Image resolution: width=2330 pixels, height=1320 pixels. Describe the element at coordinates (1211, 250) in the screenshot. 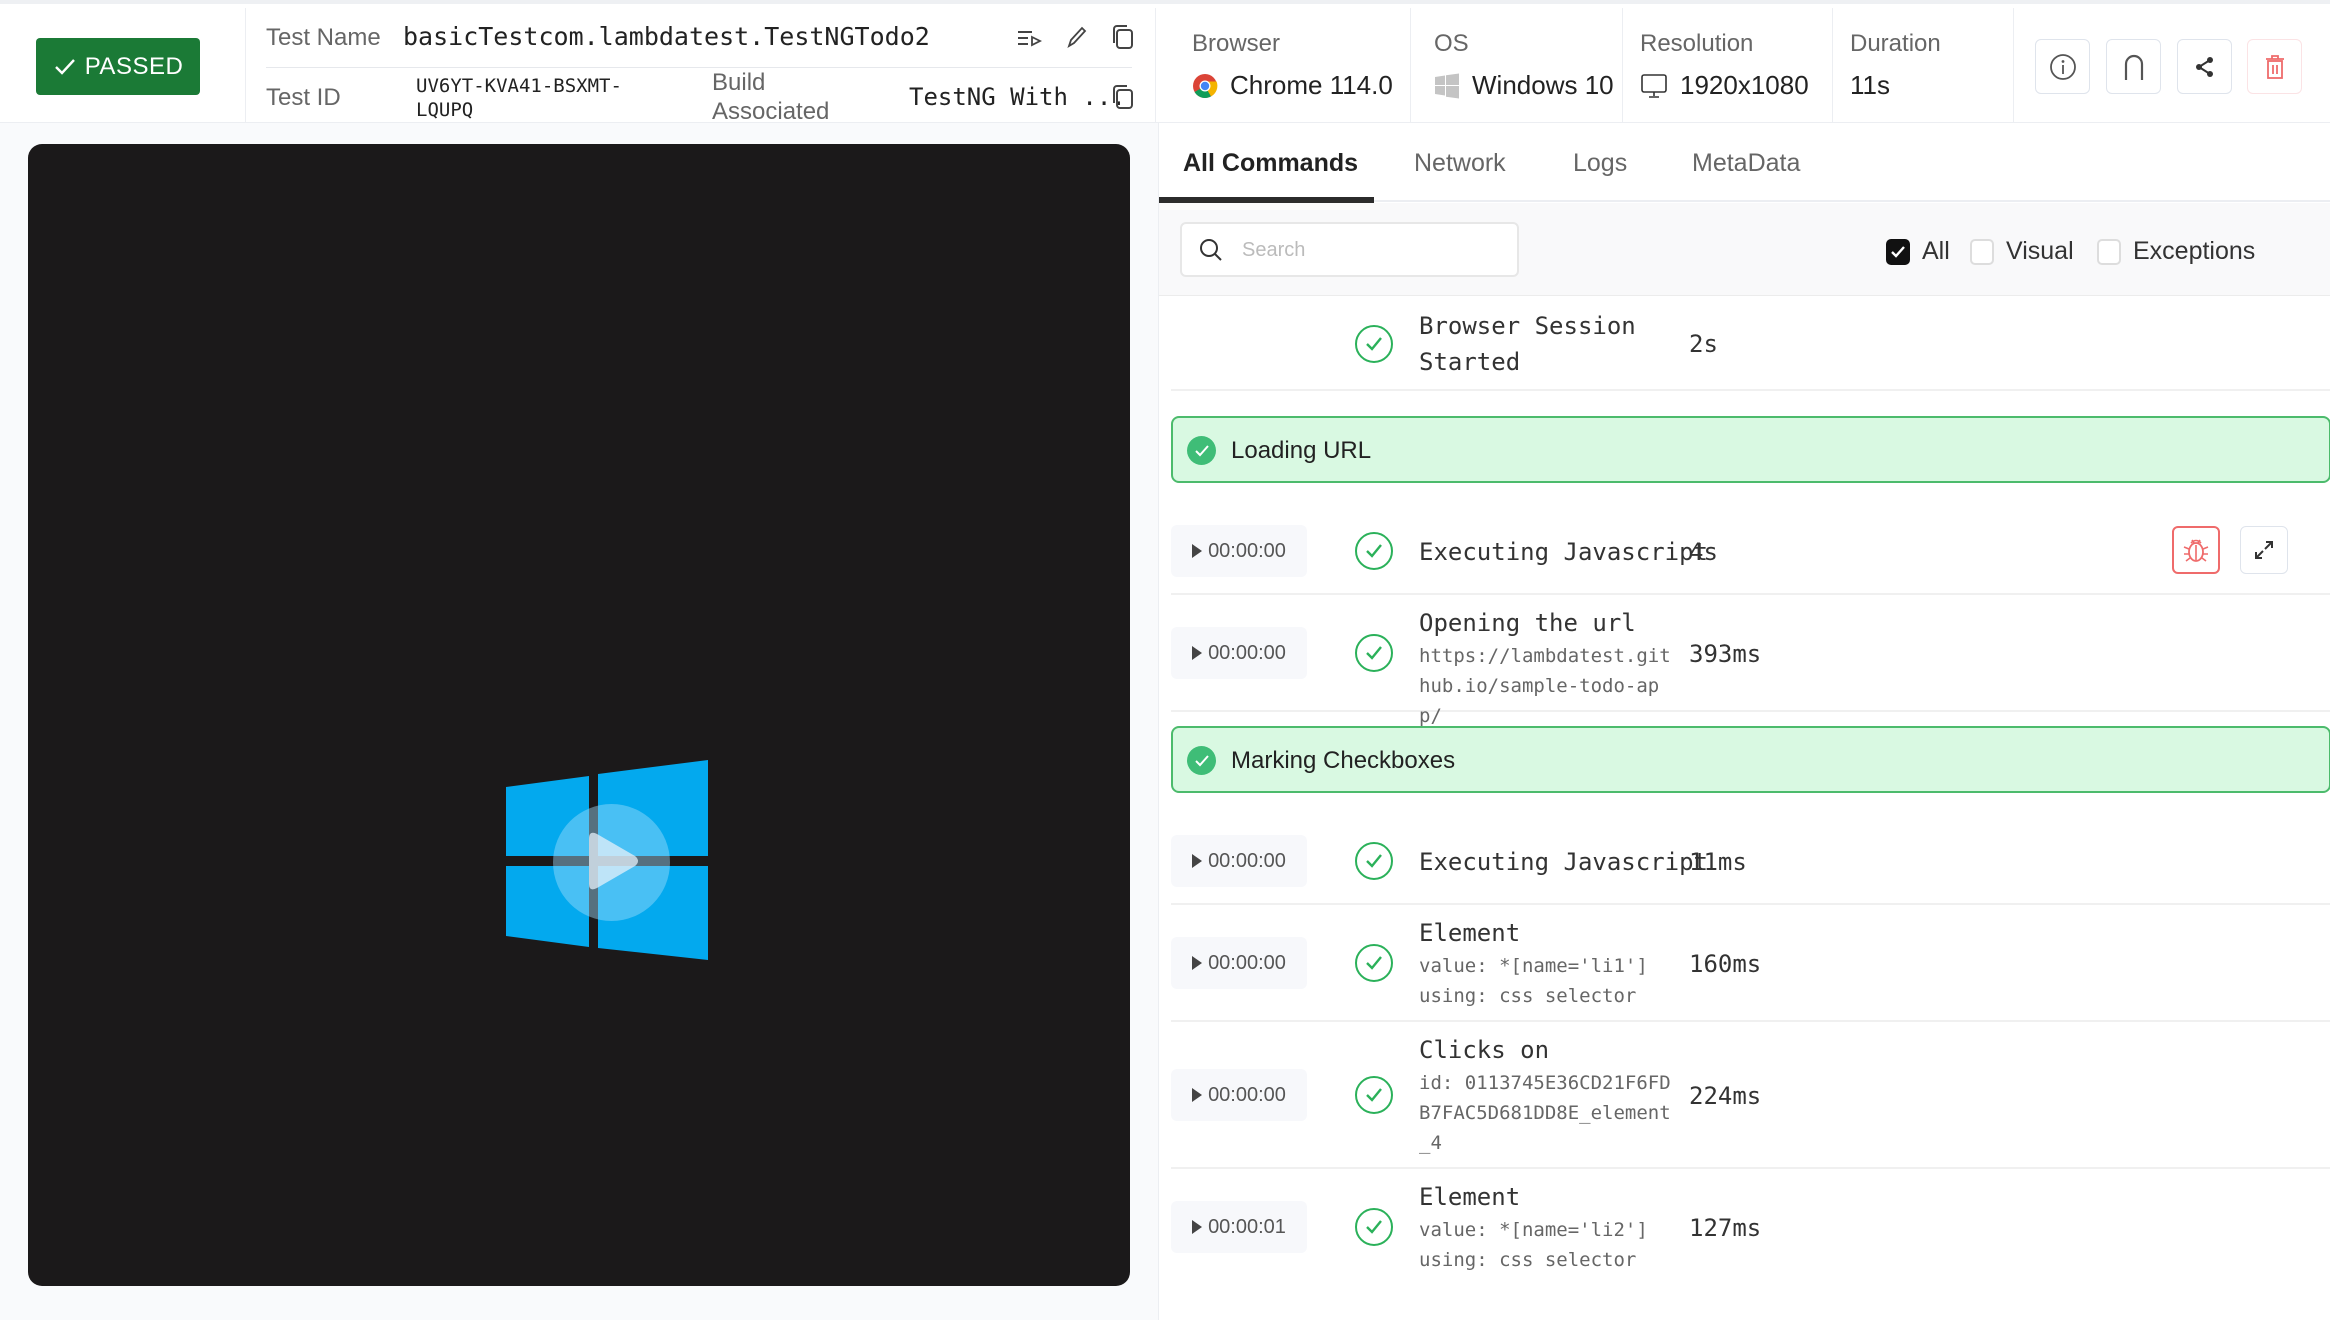

I see `search-icon` at that location.